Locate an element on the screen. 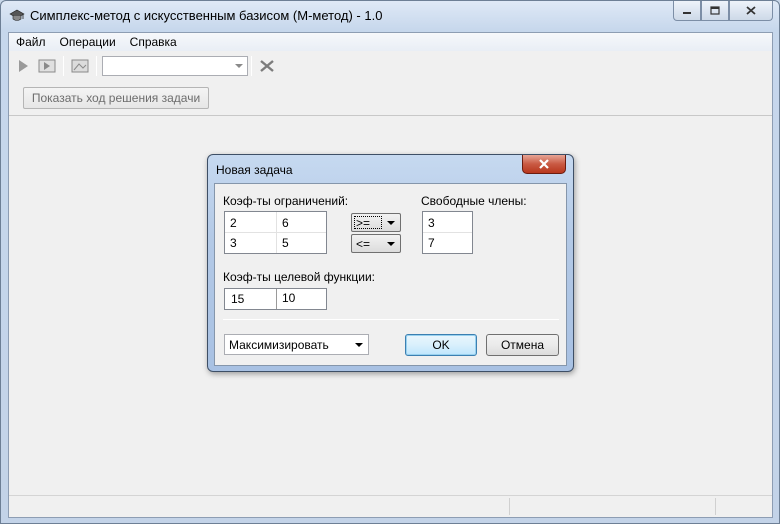  picture-button is located at coordinates (80, 66).